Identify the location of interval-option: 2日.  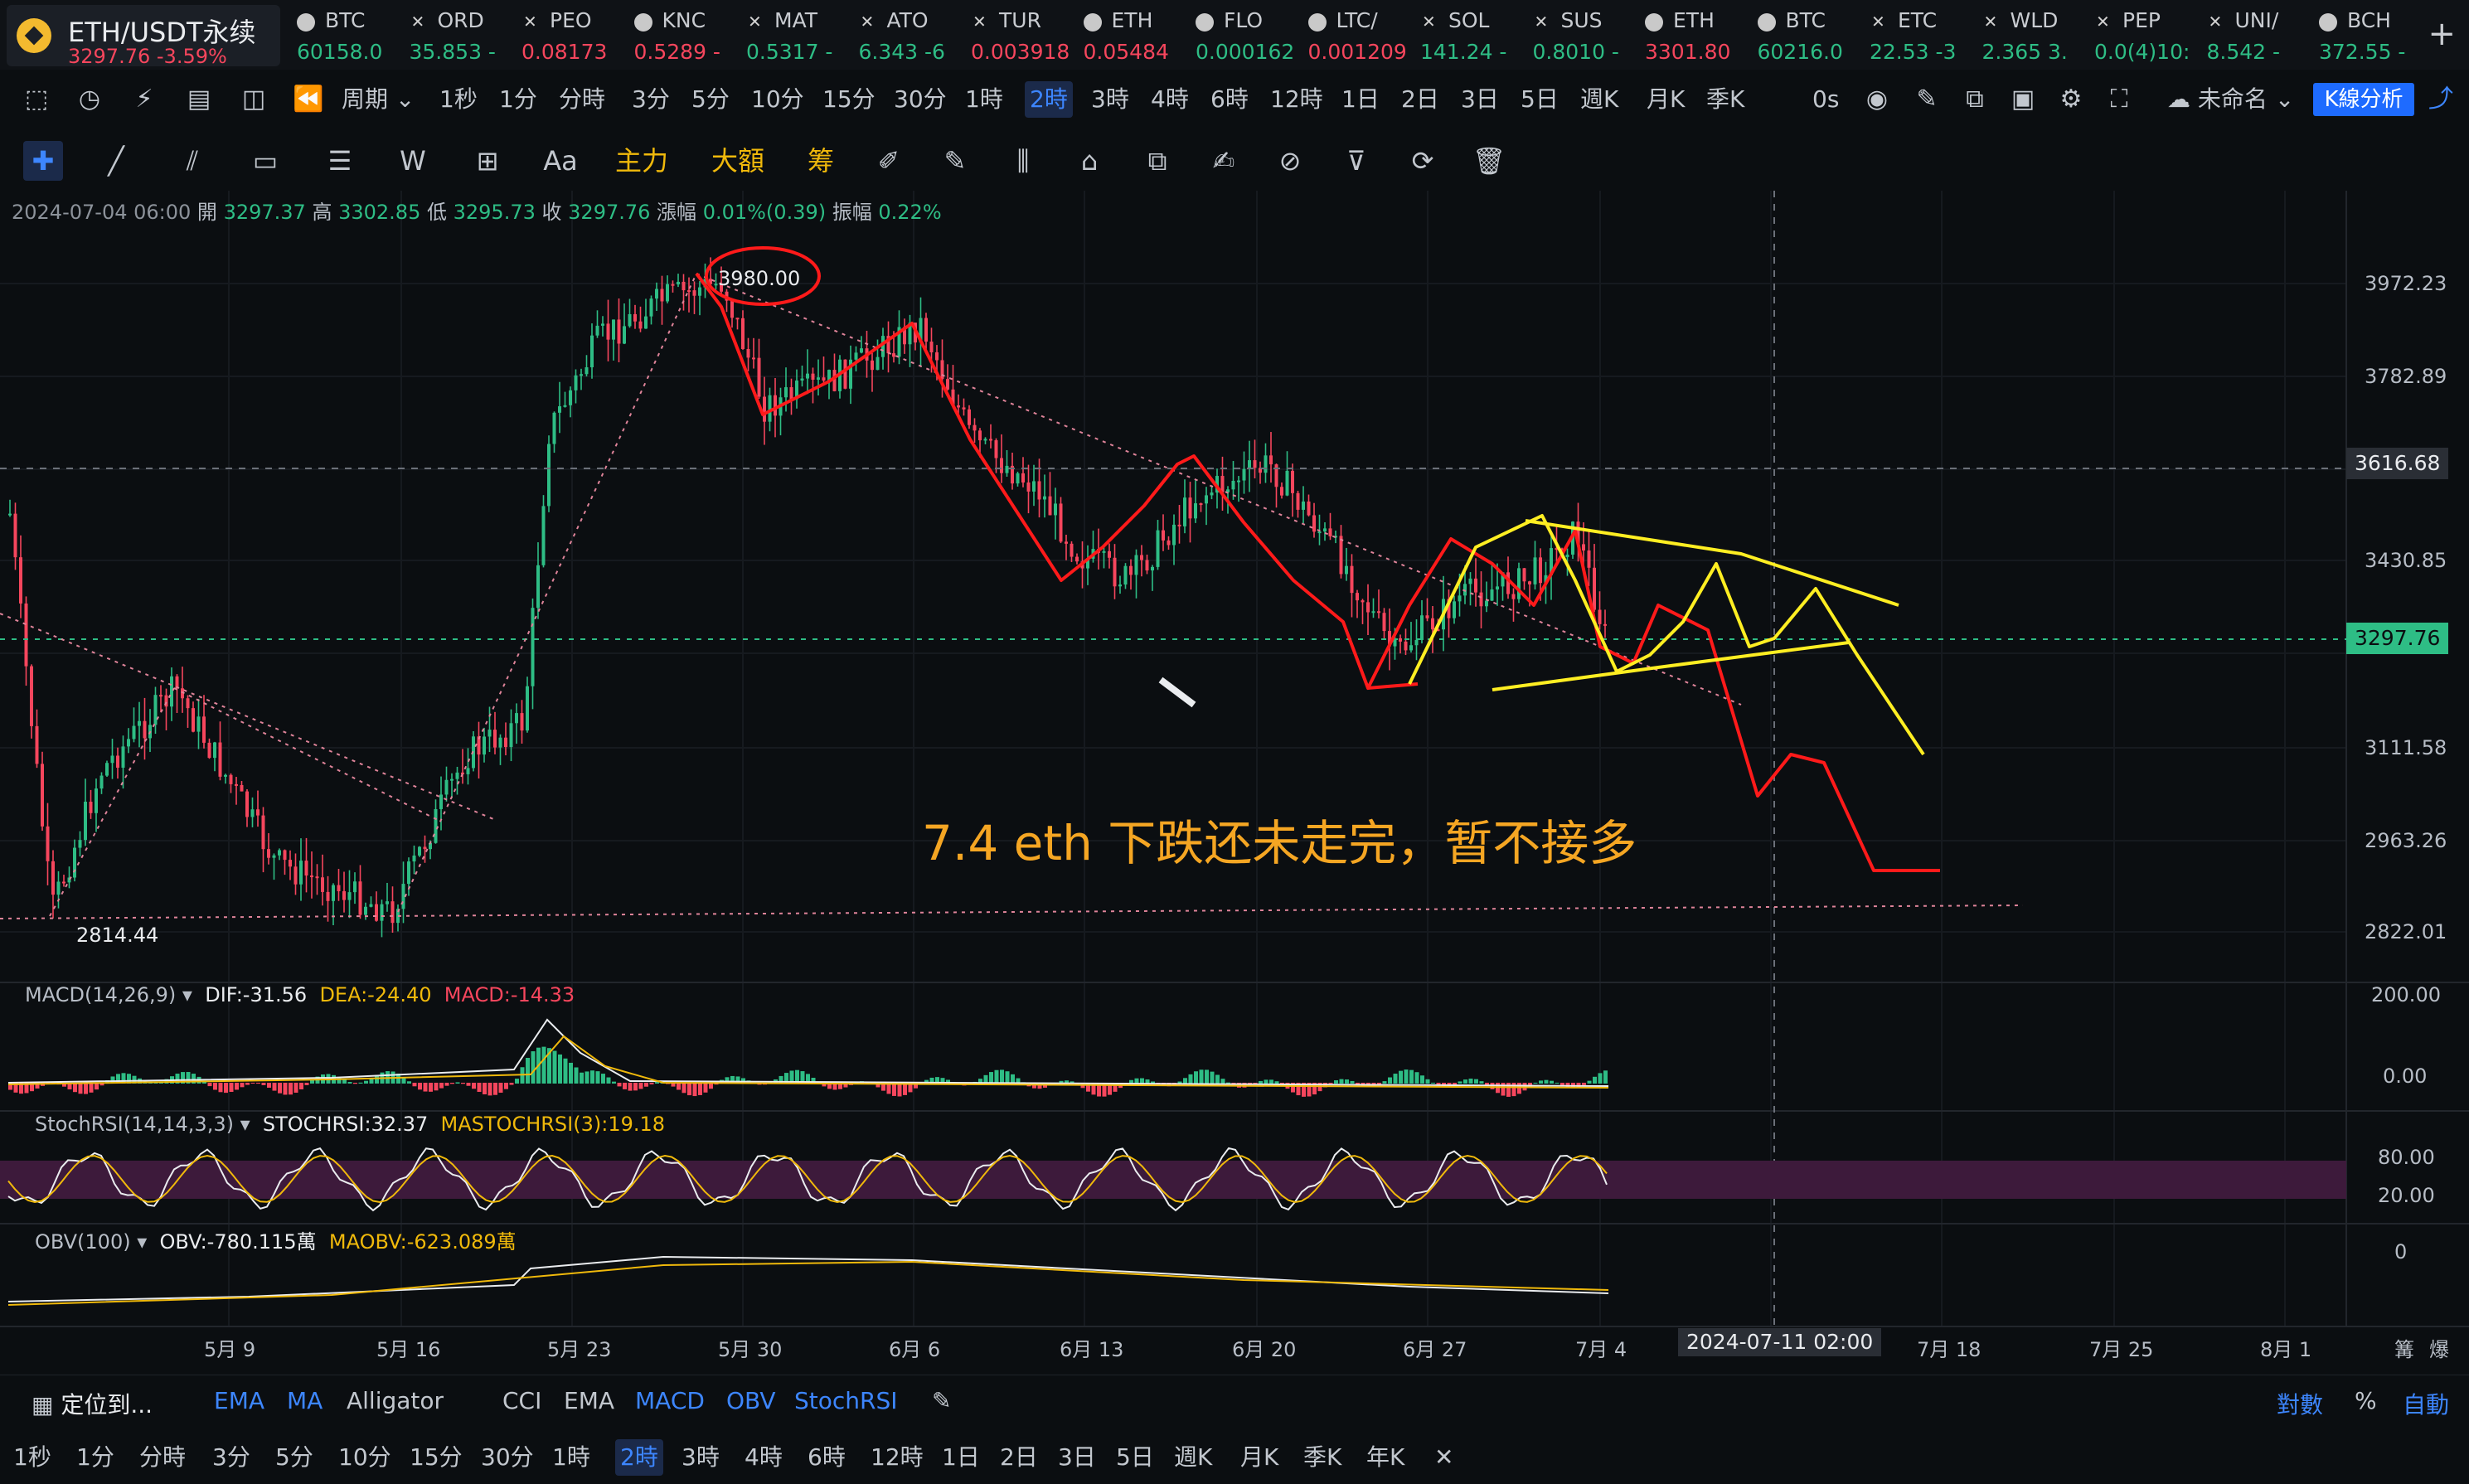
(1420, 100).